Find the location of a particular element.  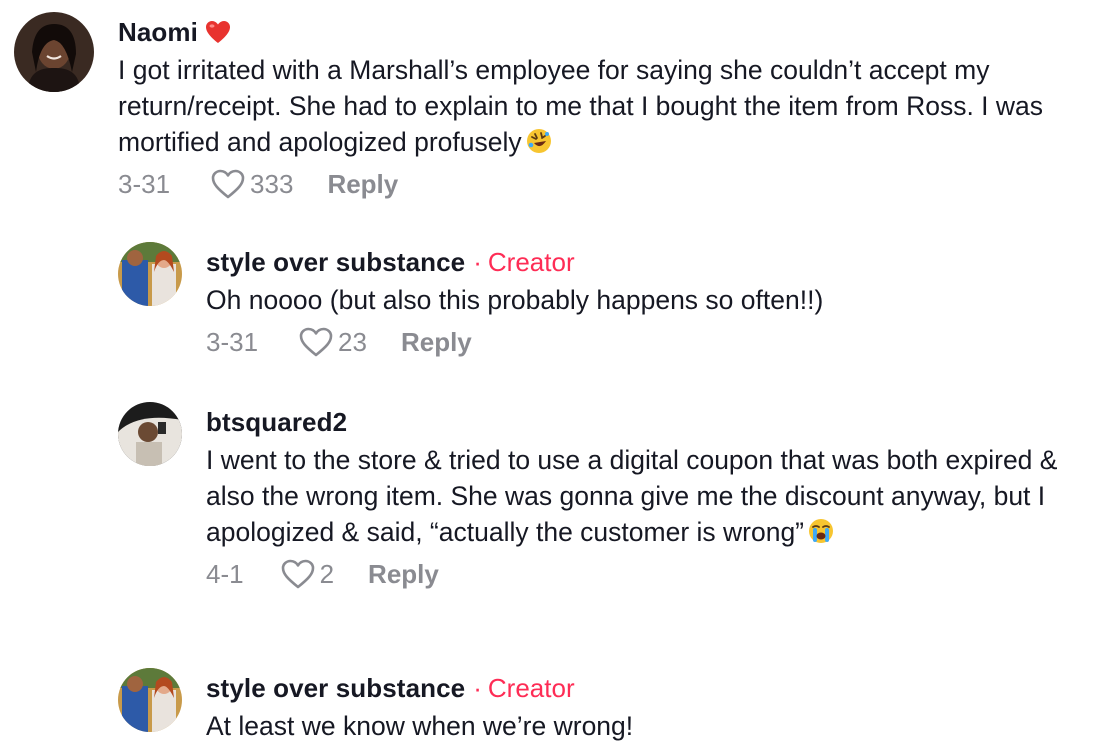

like-button: 333 is located at coordinates (251, 184).